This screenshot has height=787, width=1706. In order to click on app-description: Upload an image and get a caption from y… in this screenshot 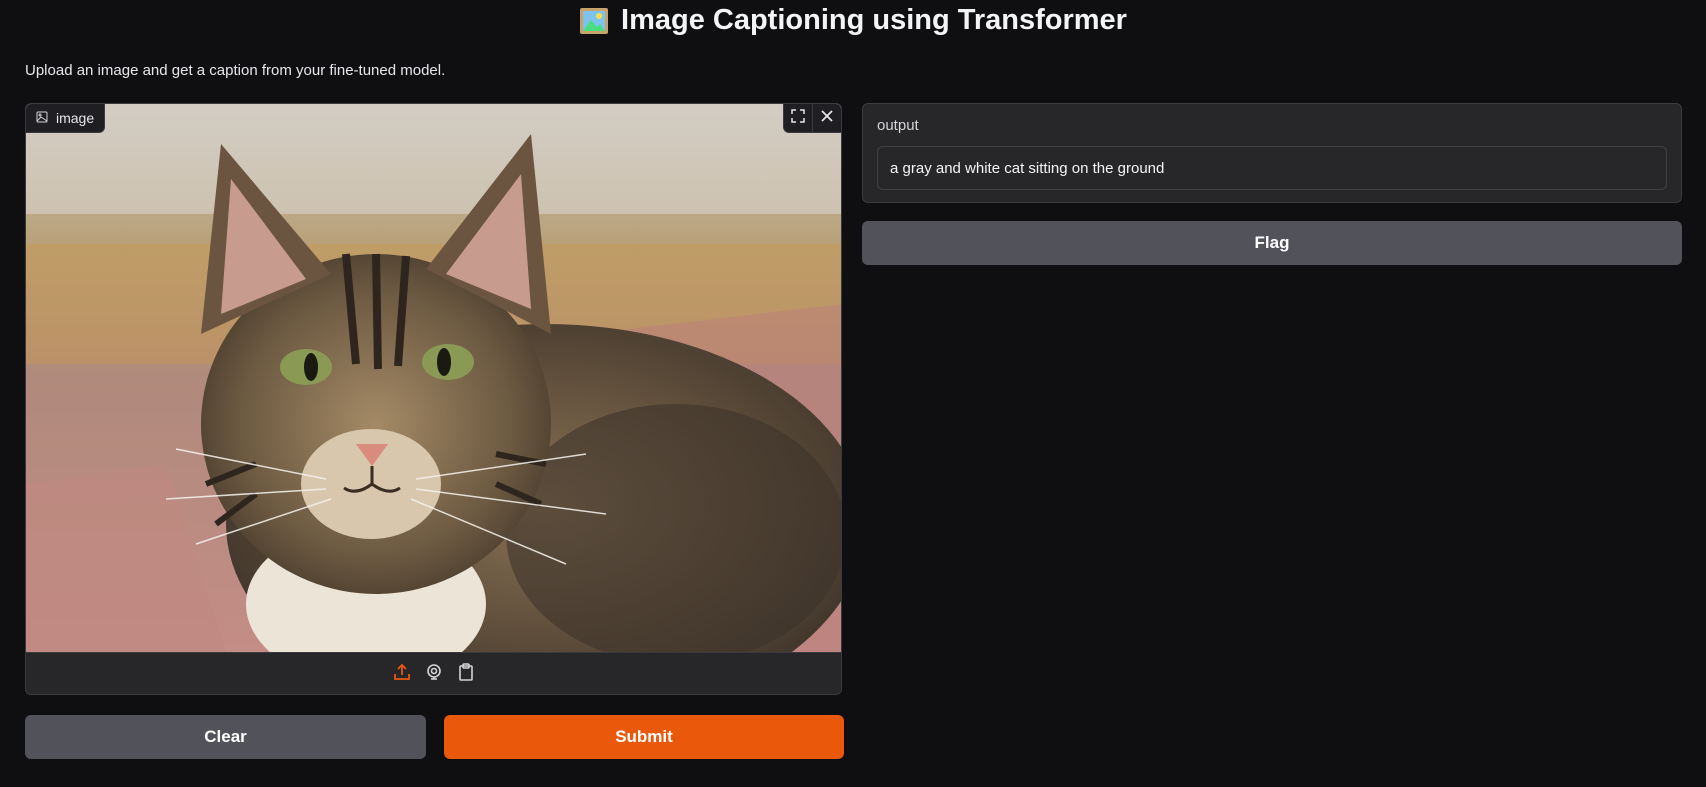, I will do `click(235, 70)`.